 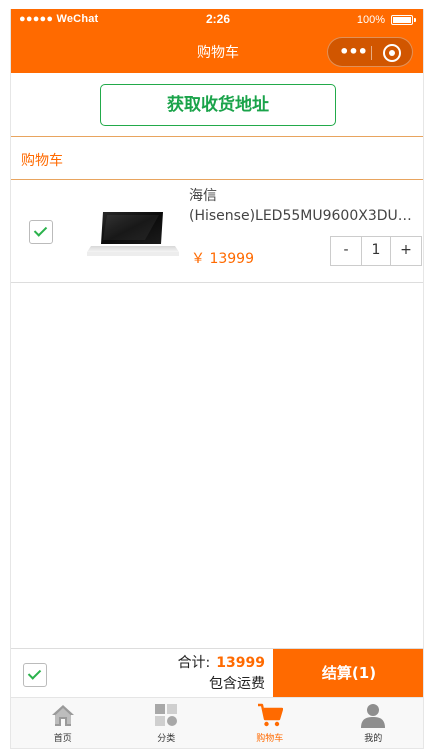 I want to click on capsule-close-icon, so click(x=392, y=53).